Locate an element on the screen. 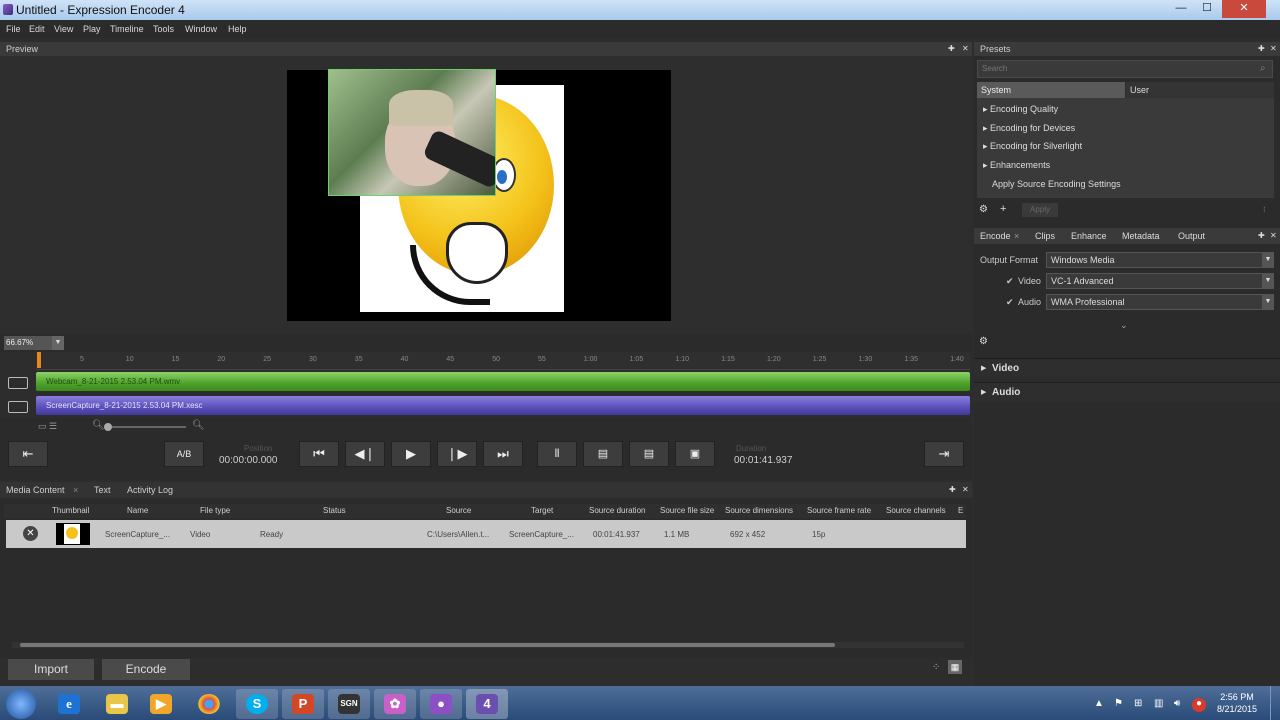  apply-button: Apply is located at coordinates (1040, 210).